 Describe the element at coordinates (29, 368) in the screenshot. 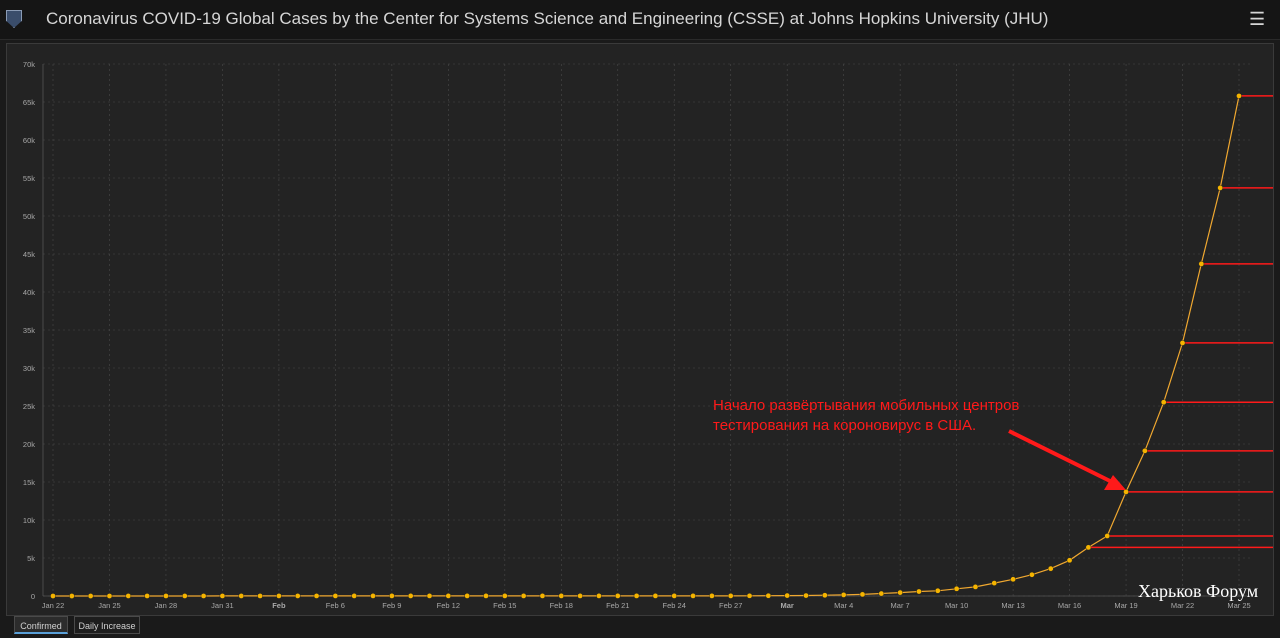

I see `y-tick-label: 30k` at that location.